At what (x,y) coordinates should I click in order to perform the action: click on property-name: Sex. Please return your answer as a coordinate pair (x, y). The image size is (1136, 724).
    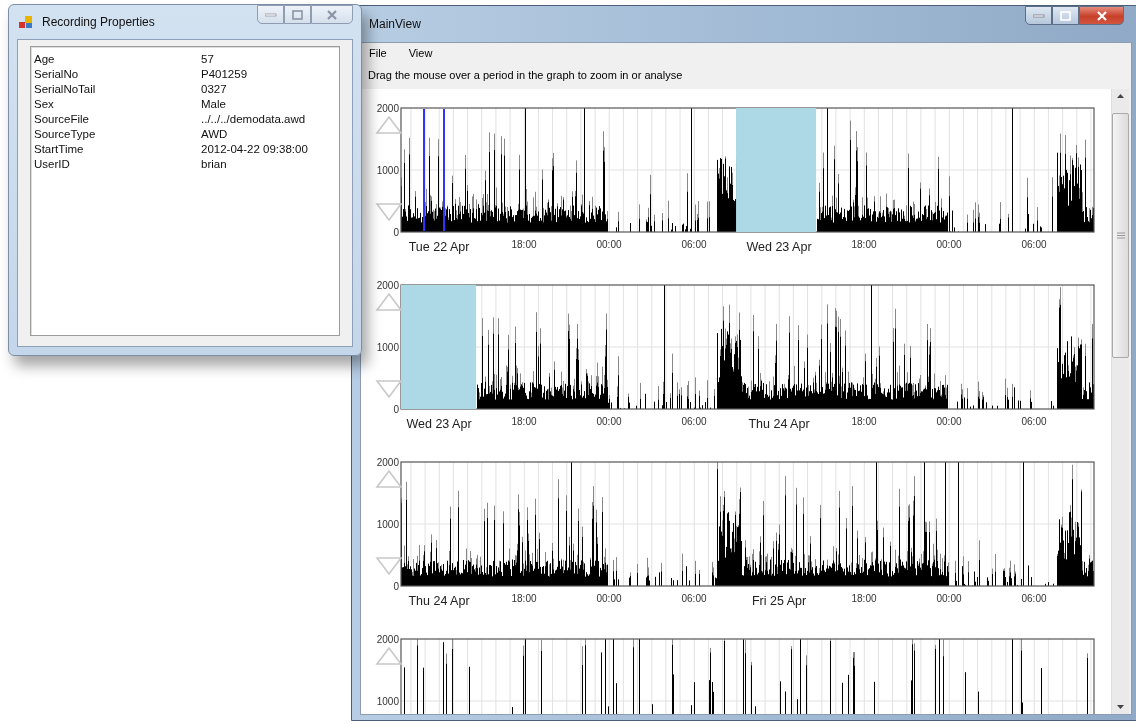
    Looking at the image, I should click on (44, 103).